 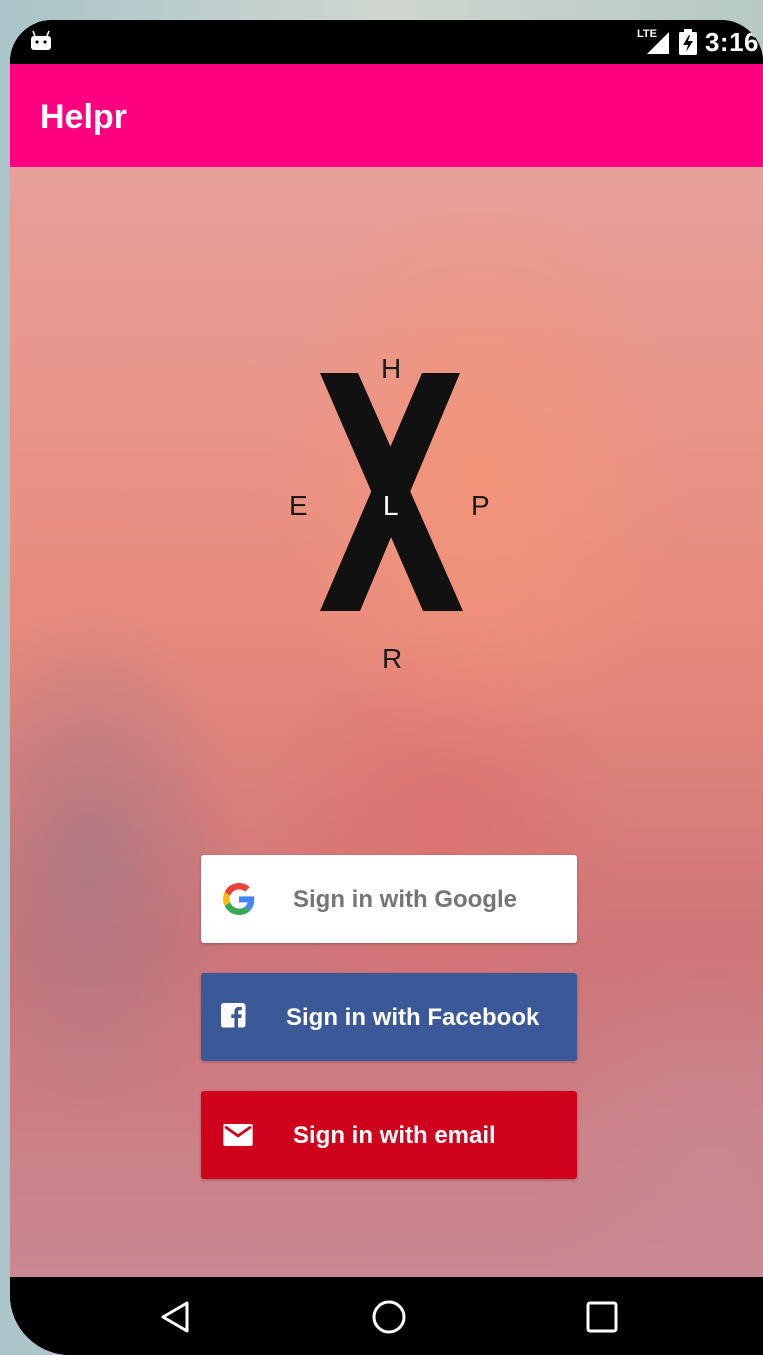 I want to click on recent-square-icon, so click(x=602, y=1317).